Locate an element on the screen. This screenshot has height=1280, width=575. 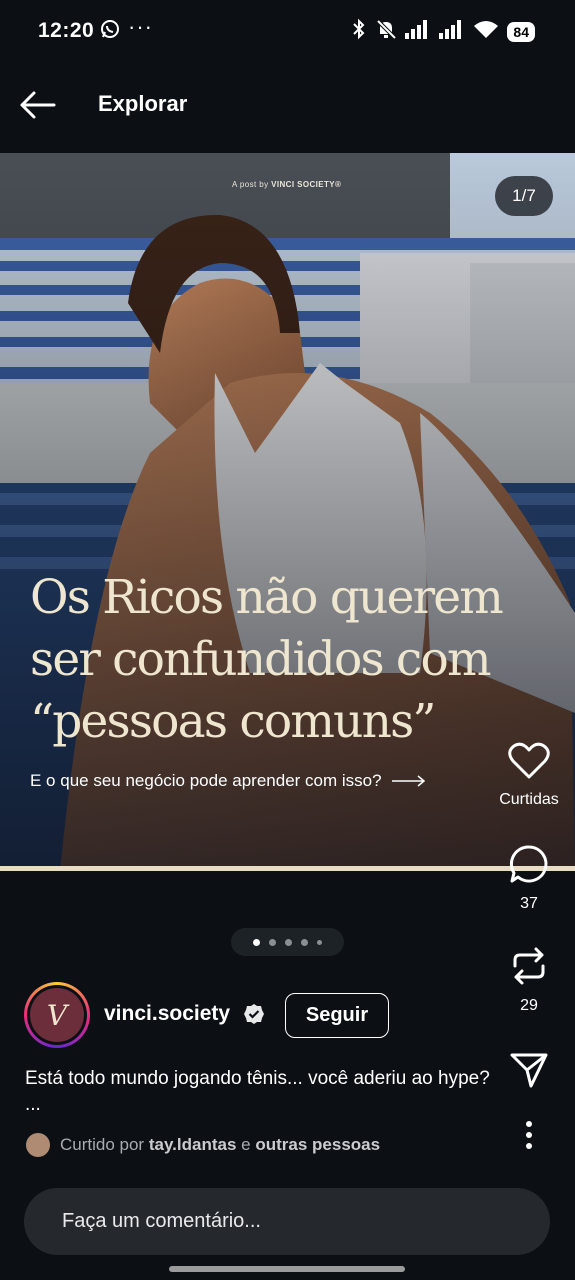
pager-dot-active is located at coordinates (256, 942).